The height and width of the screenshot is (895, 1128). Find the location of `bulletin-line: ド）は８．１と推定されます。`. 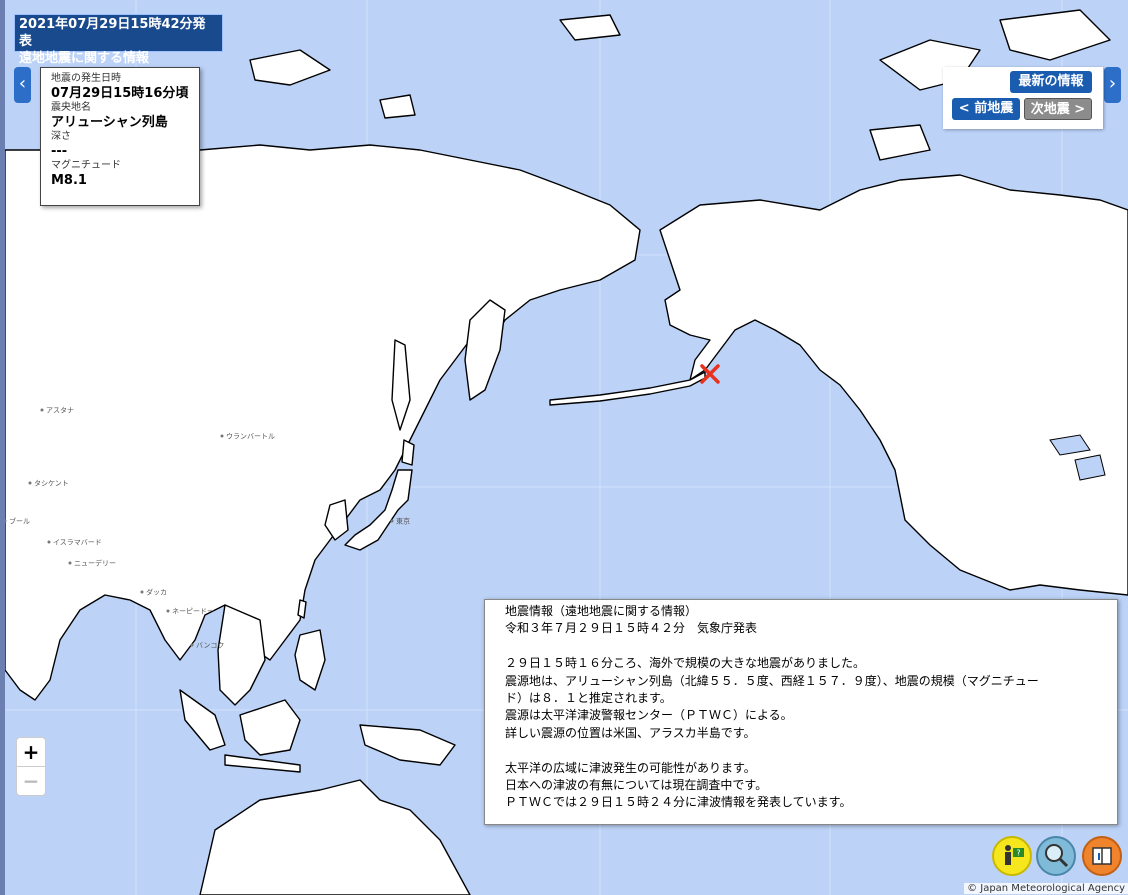

bulletin-line: ド）は８．１と推定されます。 is located at coordinates (588, 698).